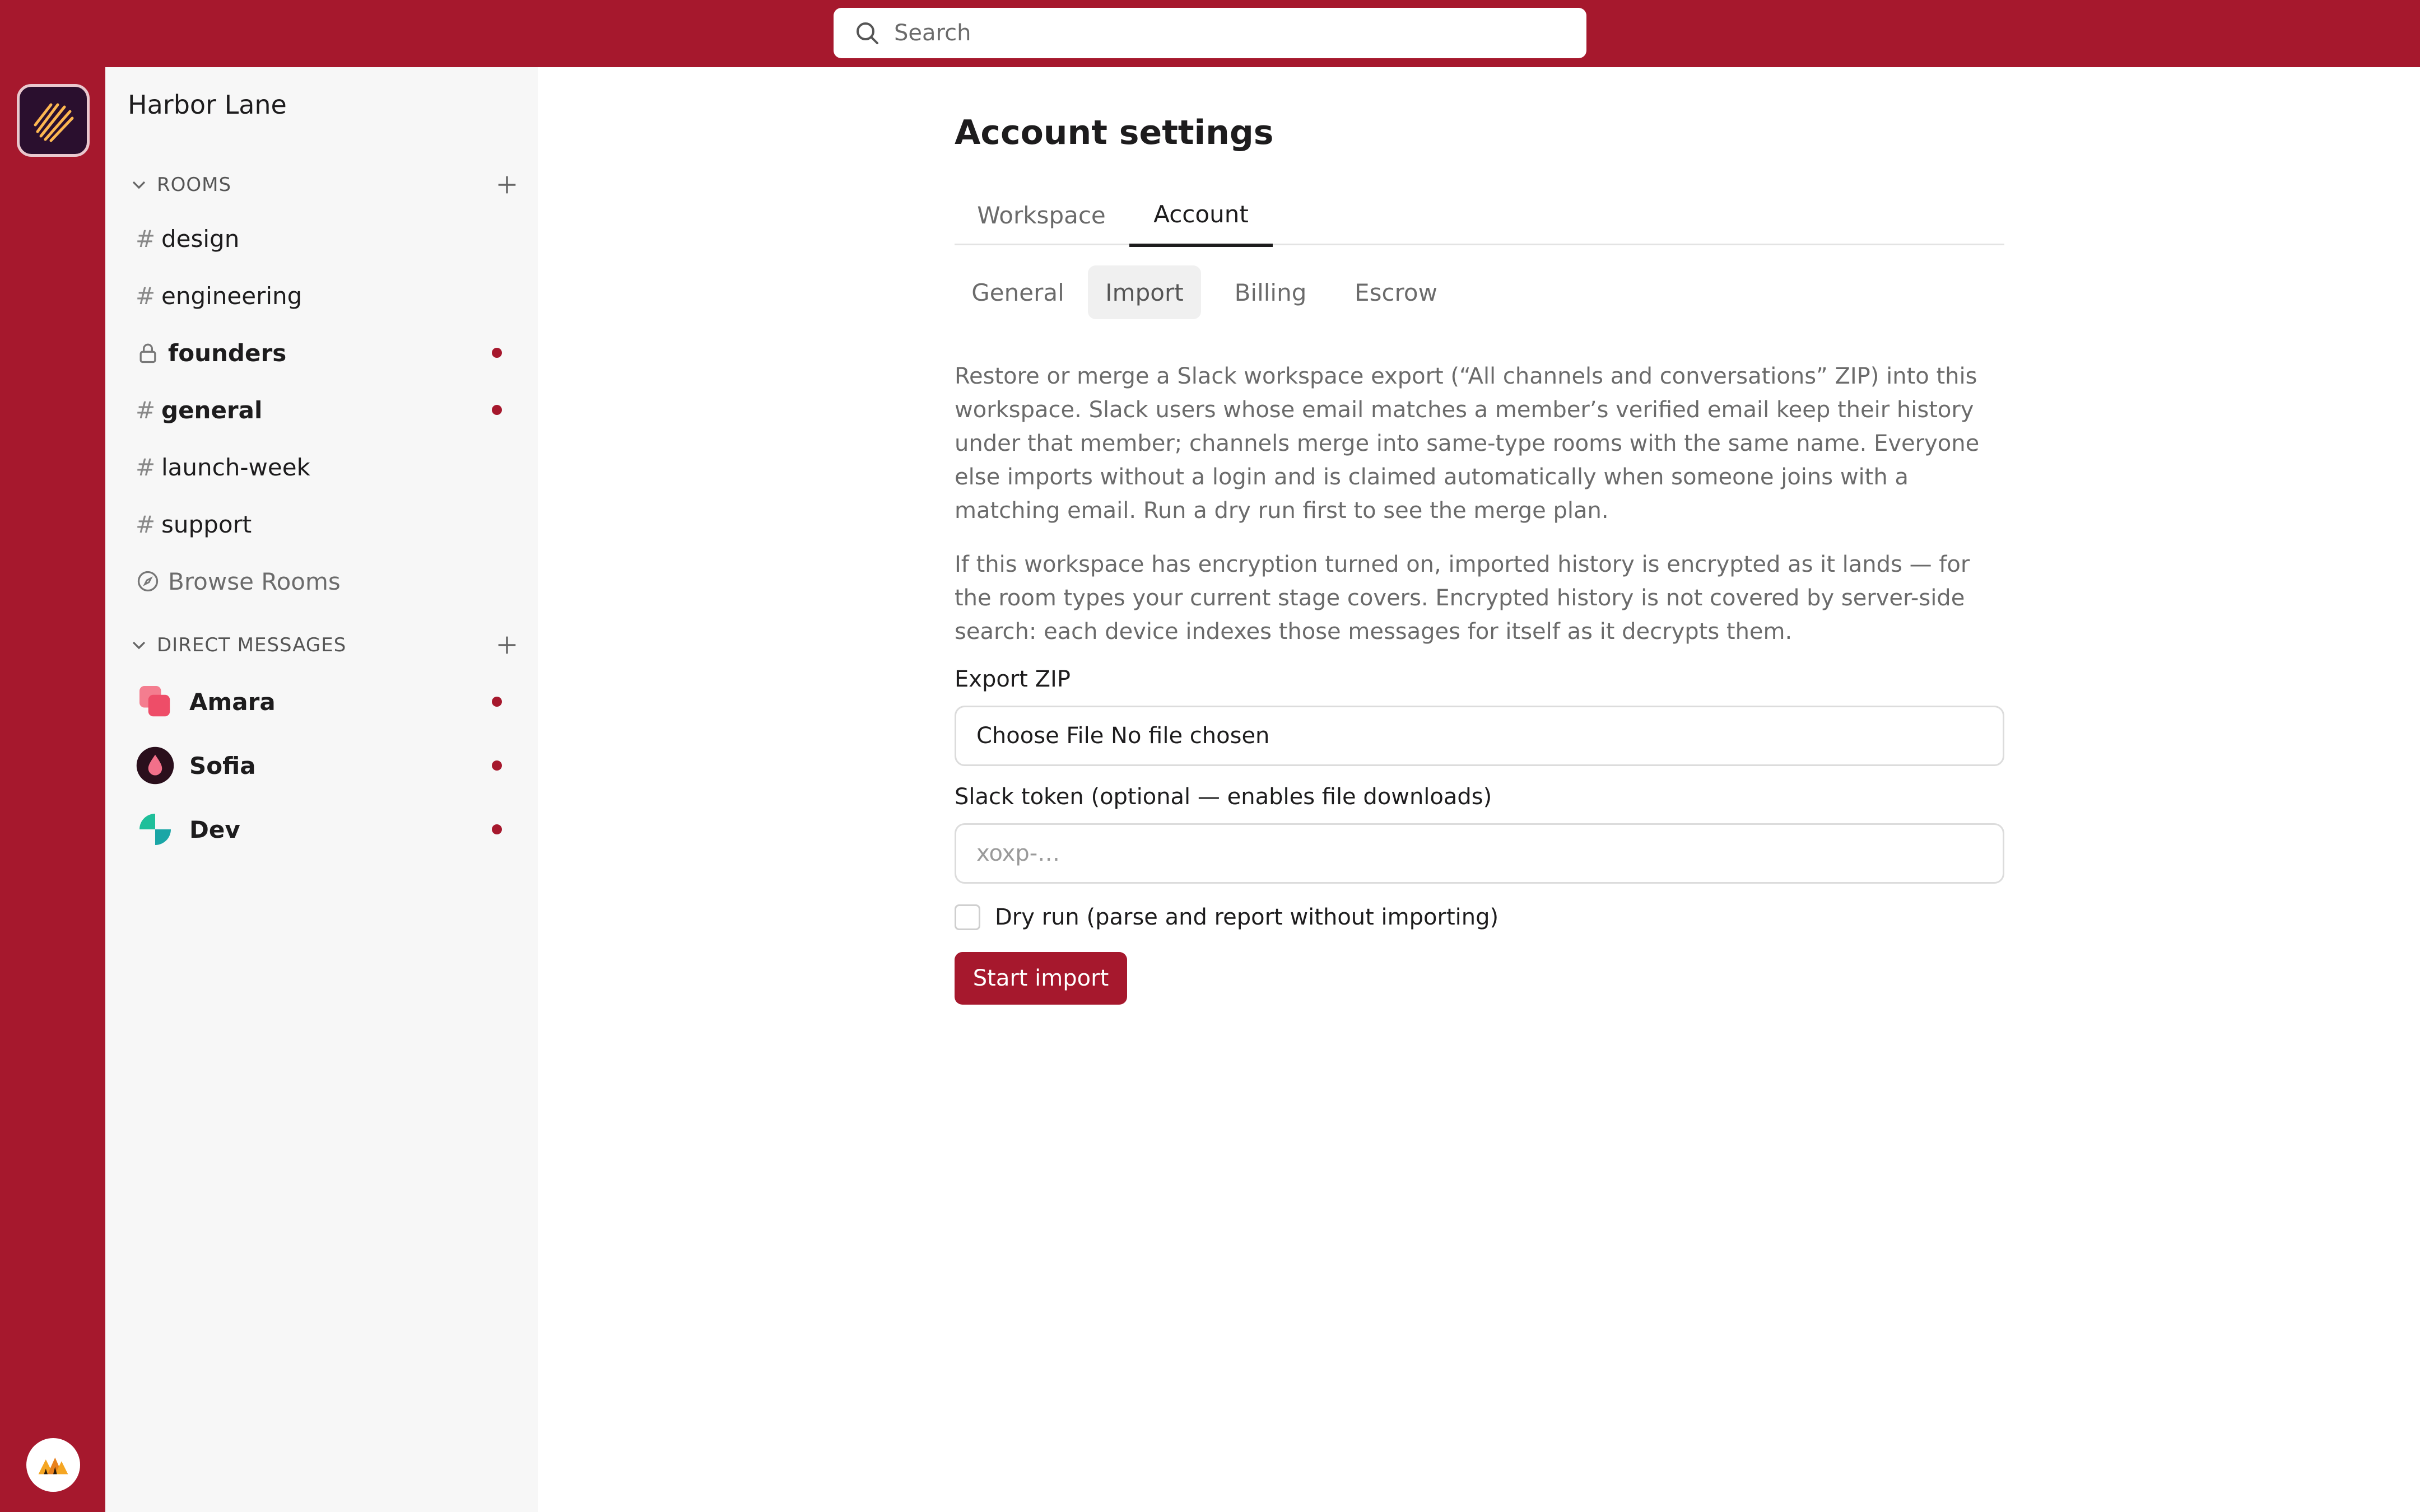  What do you see at coordinates (329, 296) in the screenshot?
I see `sidebar-item-engineering: # engineering` at bounding box center [329, 296].